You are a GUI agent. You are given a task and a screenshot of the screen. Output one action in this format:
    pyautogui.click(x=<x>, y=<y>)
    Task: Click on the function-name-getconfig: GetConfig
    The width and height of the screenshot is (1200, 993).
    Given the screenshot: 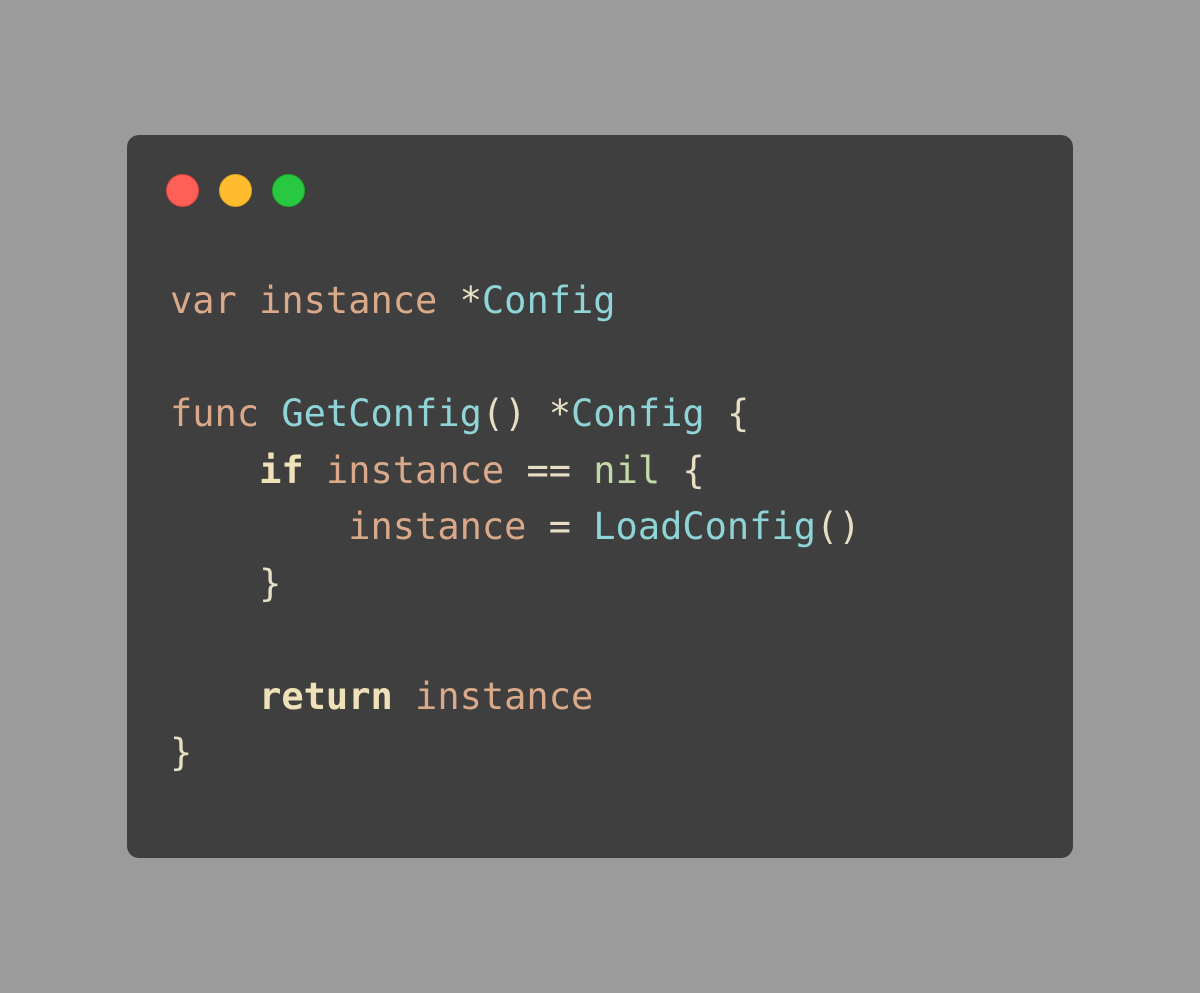 What is the action you would take?
    pyautogui.click(x=381, y=413)
    